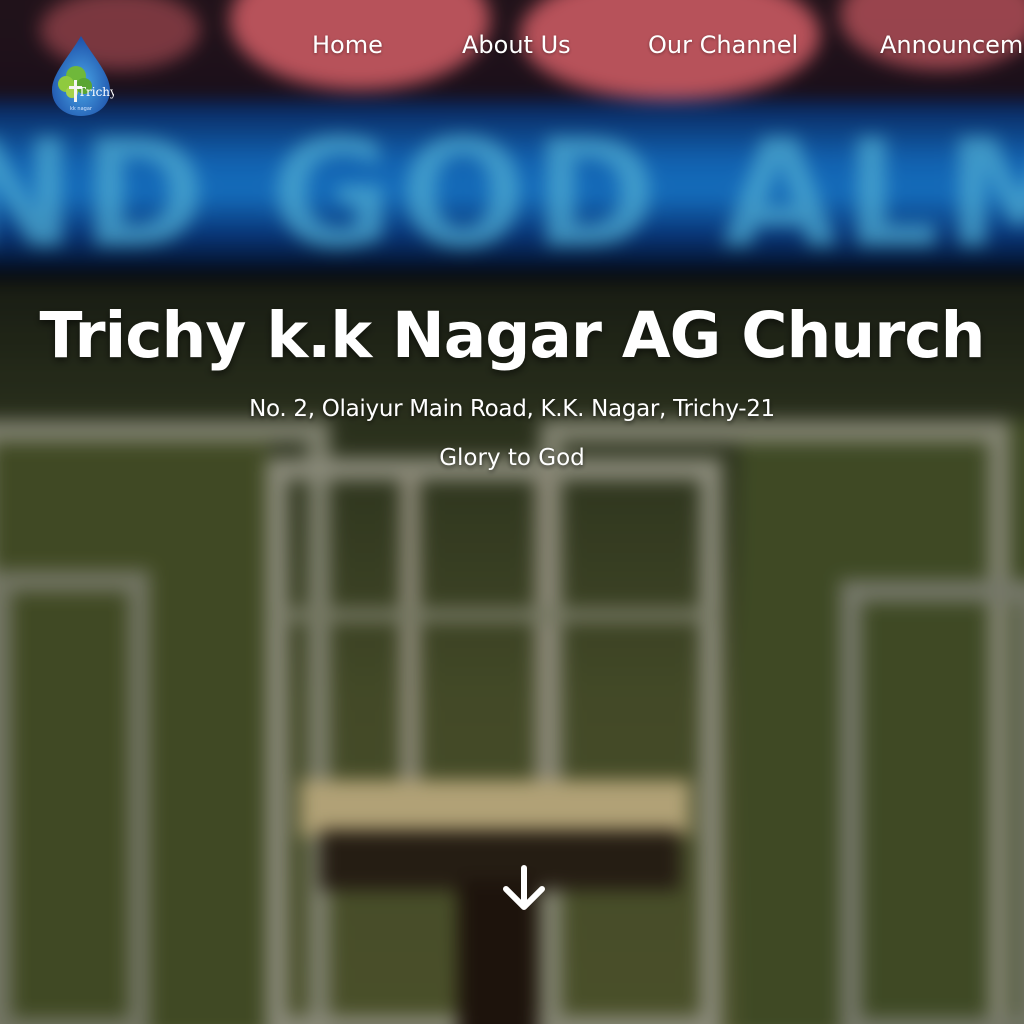  I want to click on scroll-down-button, so click(524, 888).